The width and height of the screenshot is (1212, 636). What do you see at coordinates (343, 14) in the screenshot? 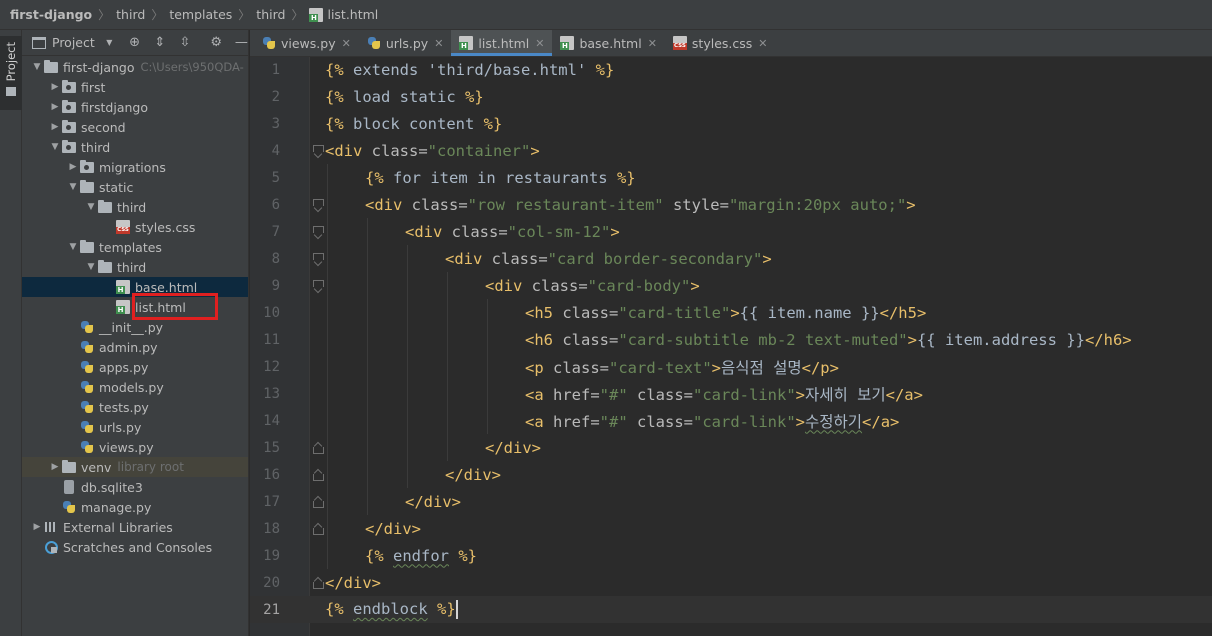
I see `breadcrumb-item: list.html` at bounding box center [343, 14].